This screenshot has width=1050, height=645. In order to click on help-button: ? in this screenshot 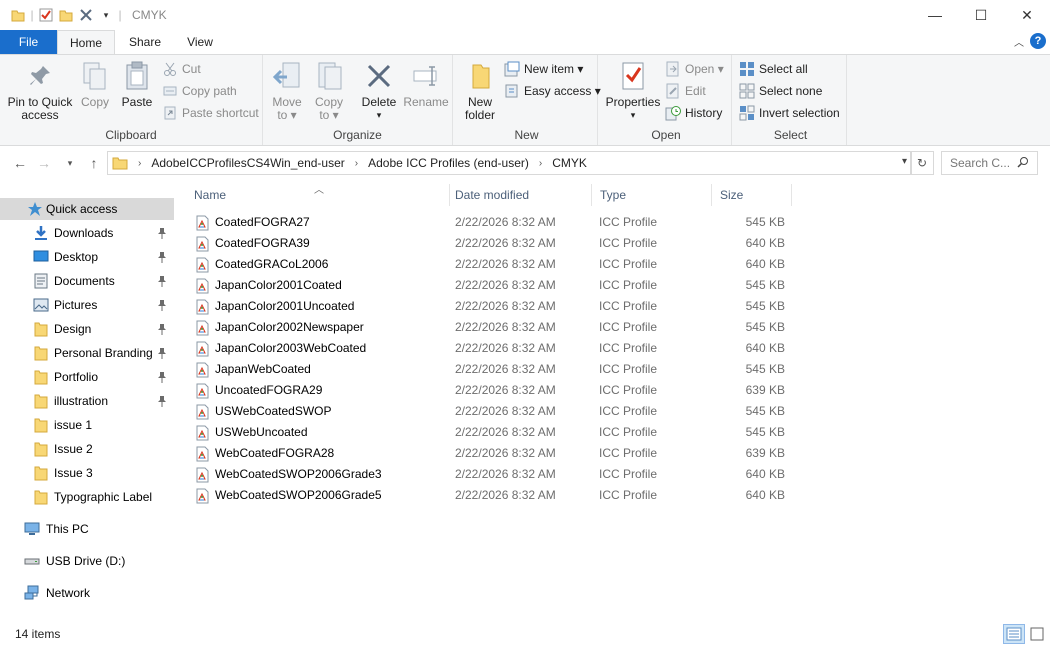, I will do `click(1038, 41)`.